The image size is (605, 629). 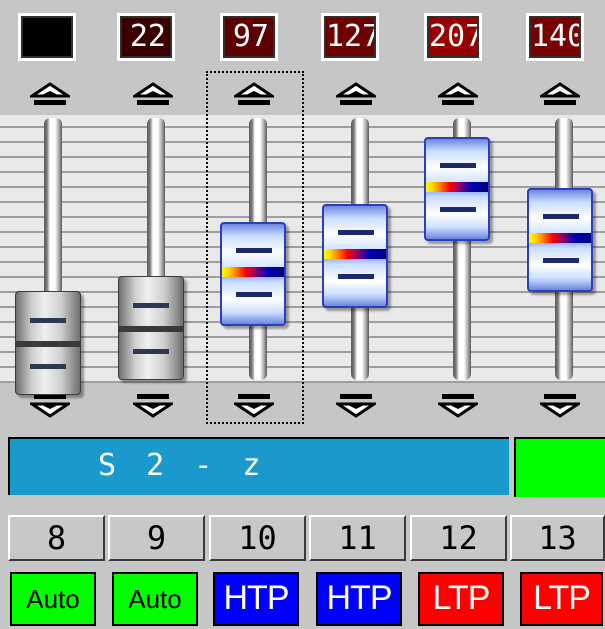 I want to click on mode-button-8: Auto, so click(x=53, y=599).